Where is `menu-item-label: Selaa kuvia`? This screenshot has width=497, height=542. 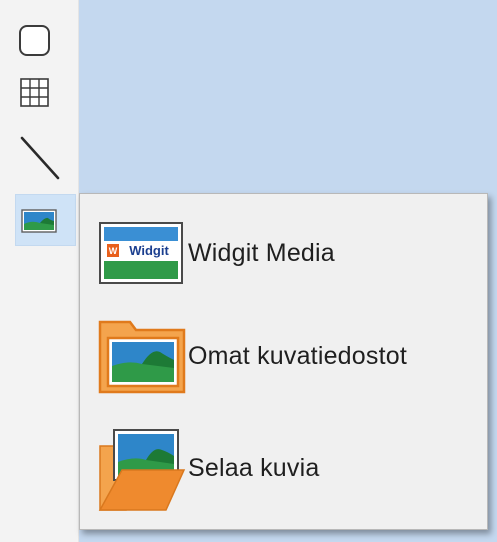 menu-item-label: Selaa kuvia is located at coordinates (254, 467).